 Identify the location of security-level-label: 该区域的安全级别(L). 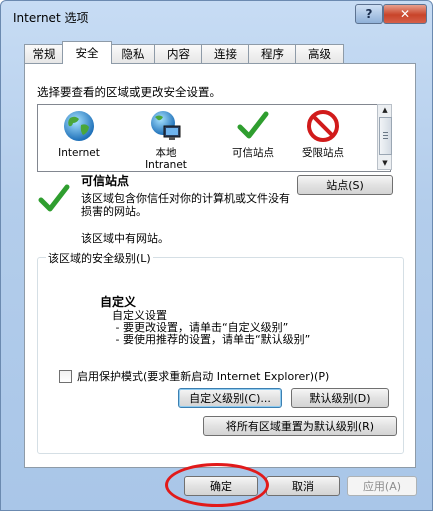
(99, 258).